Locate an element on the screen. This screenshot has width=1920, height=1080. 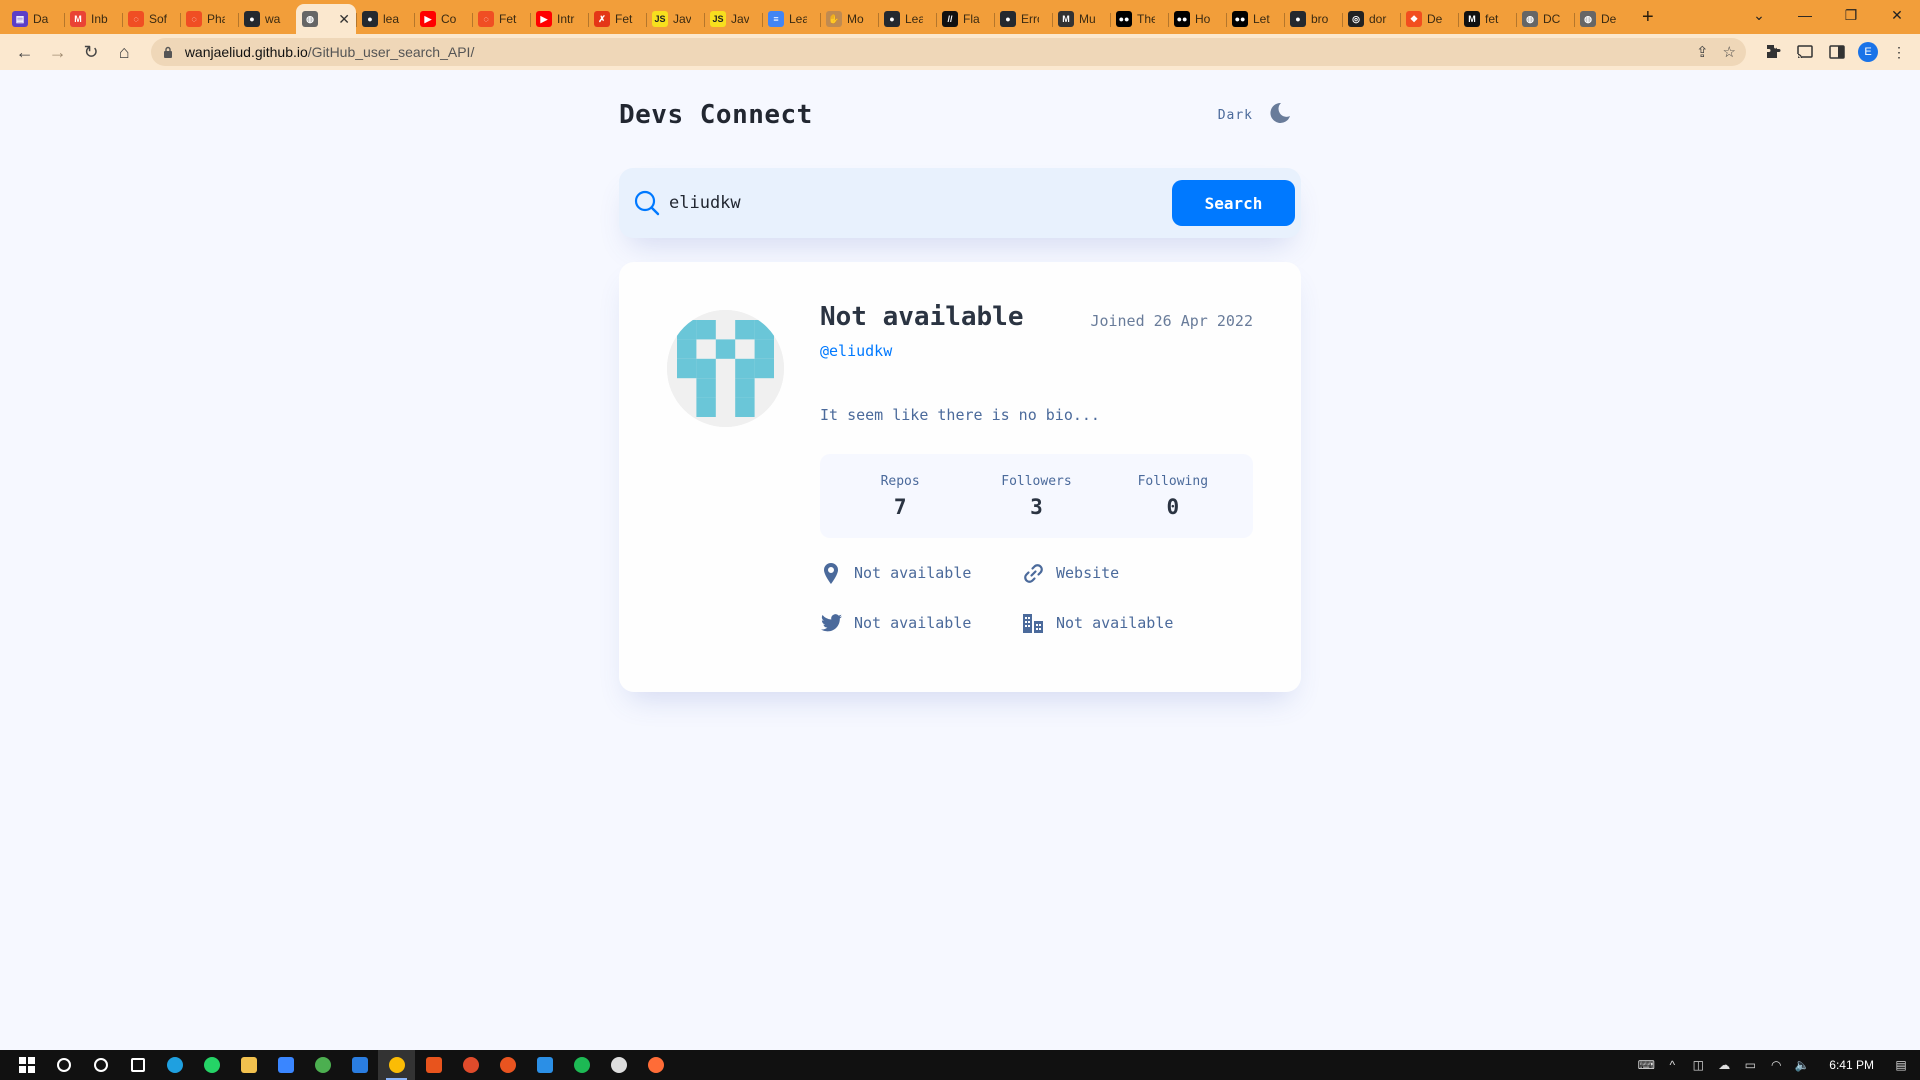
taskbar-search-icon is located at coordinates (63, 1065).